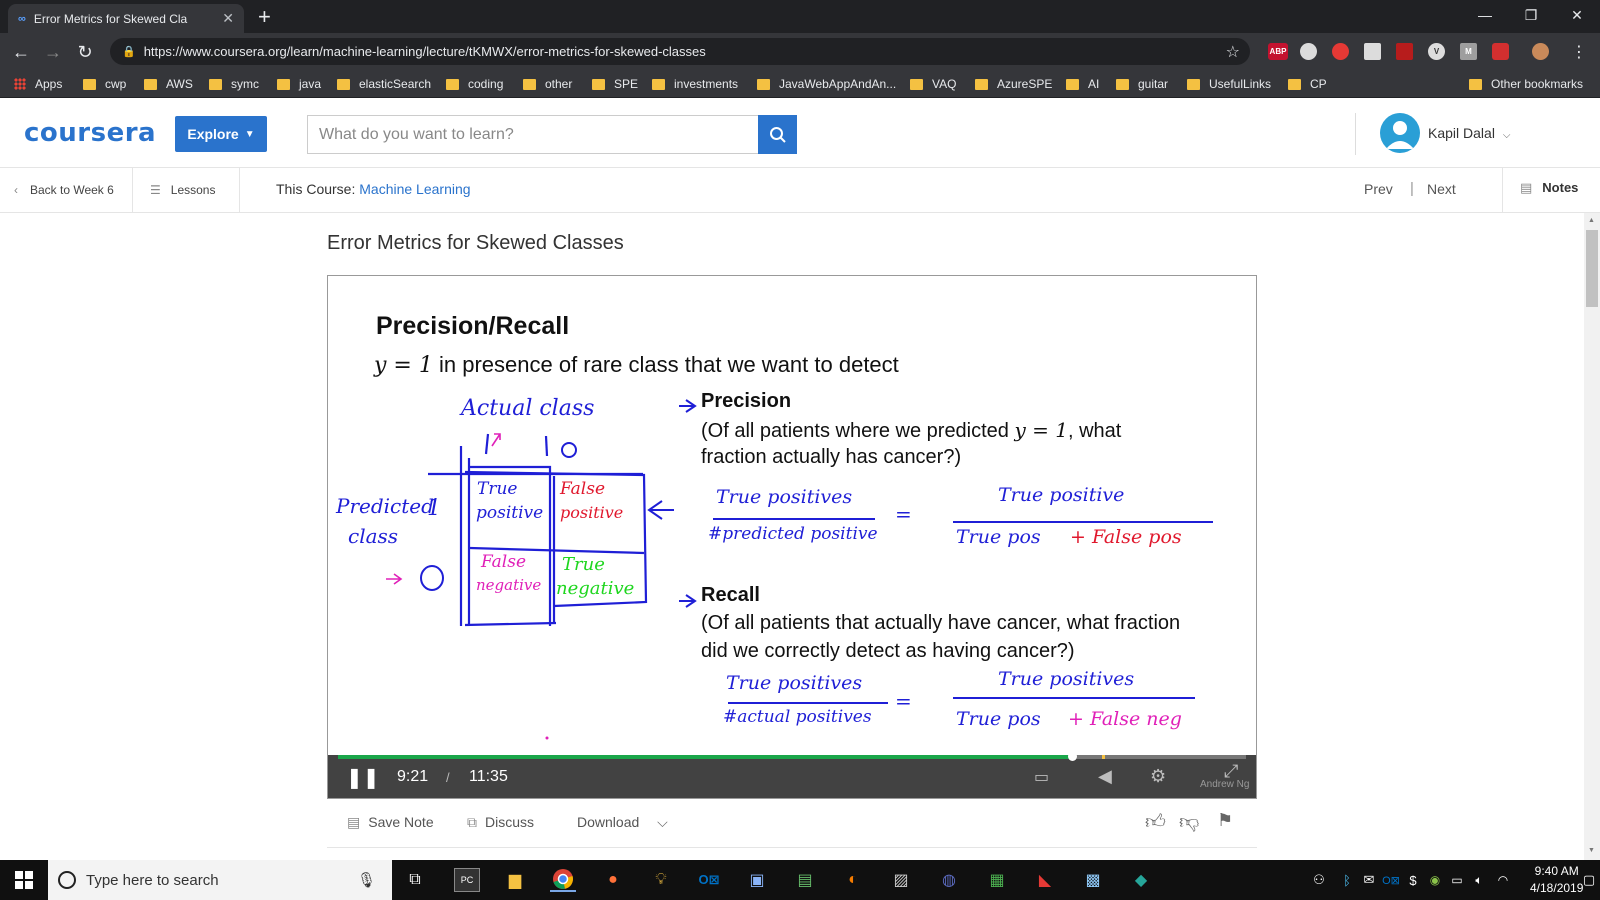  Describe the element at coordinates (366, 880) in the screenshot. I see `microphone-icon: 🎙︎` at that location.